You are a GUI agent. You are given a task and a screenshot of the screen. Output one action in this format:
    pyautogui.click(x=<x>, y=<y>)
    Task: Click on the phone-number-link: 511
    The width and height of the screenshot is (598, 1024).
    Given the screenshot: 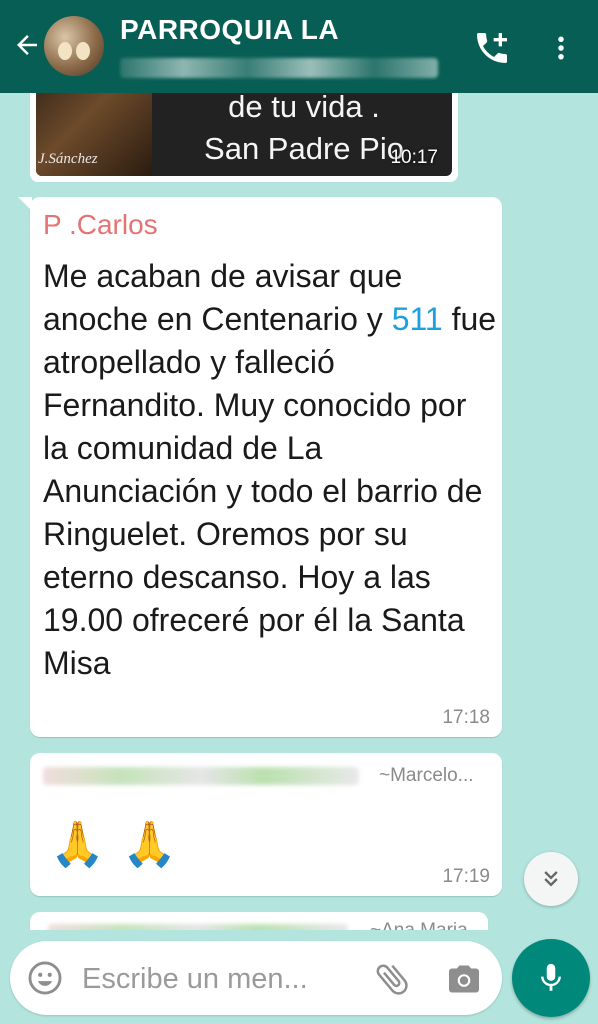 What is the action you would take?
    pyautogui.click(x=417, y=319)
    